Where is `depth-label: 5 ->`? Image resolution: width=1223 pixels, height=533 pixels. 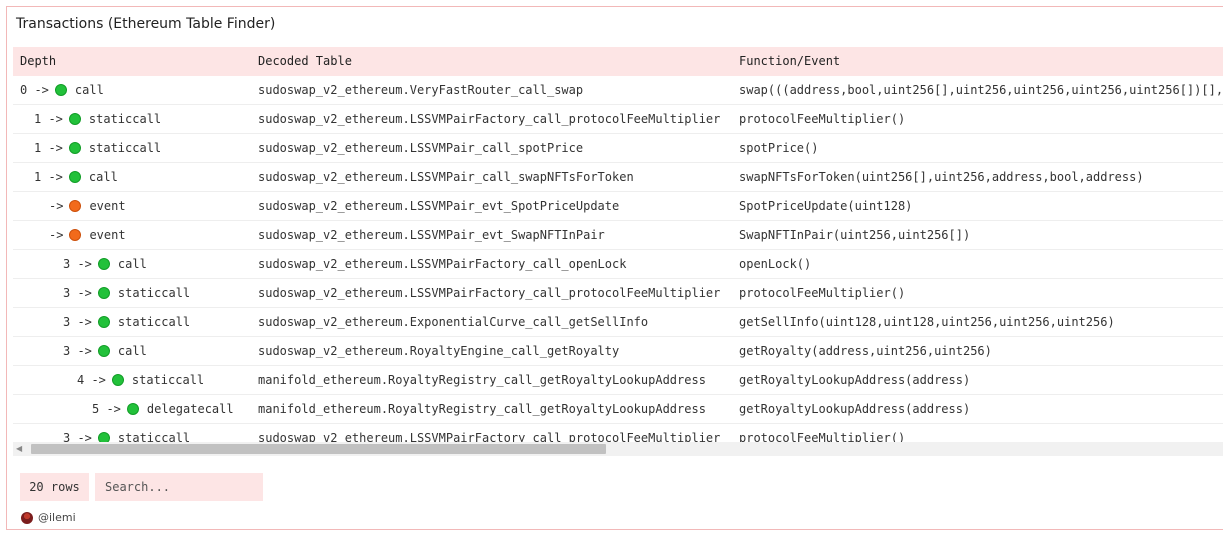
depth-label: 5 -> is located at coordinates (106, 409).